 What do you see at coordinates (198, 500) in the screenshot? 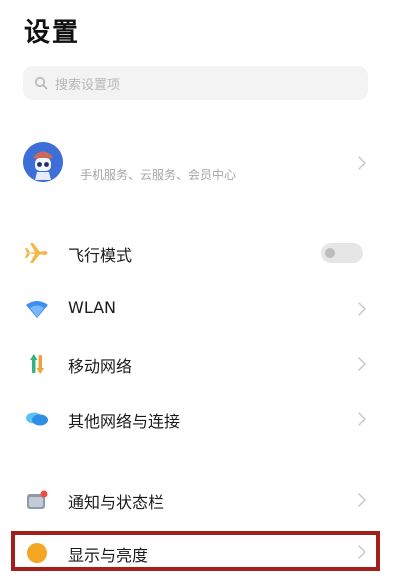
I see `settings-item-notifications: 通知与状态栏` at bounding box center [198, 500].